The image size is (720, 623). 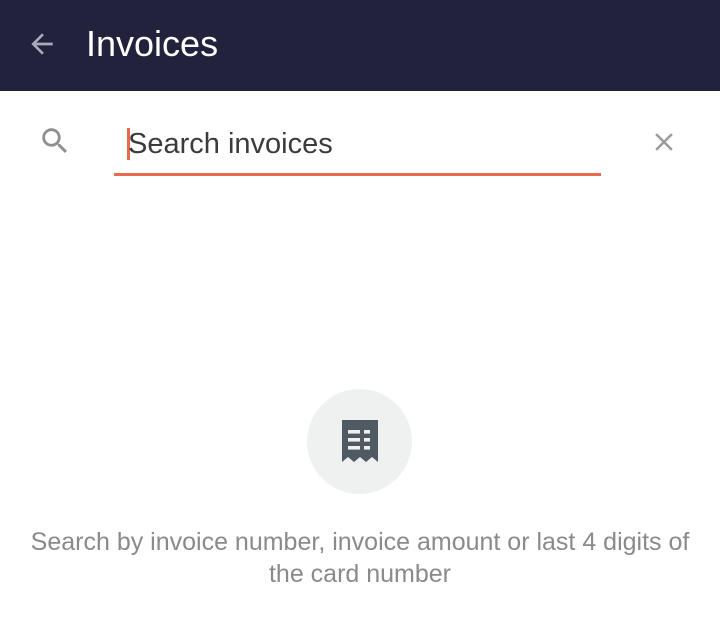 What do you see at coordinates (360, 574) in the screenshot?
I see `hint-line-2: the card number` at bounding box center [360, 574].